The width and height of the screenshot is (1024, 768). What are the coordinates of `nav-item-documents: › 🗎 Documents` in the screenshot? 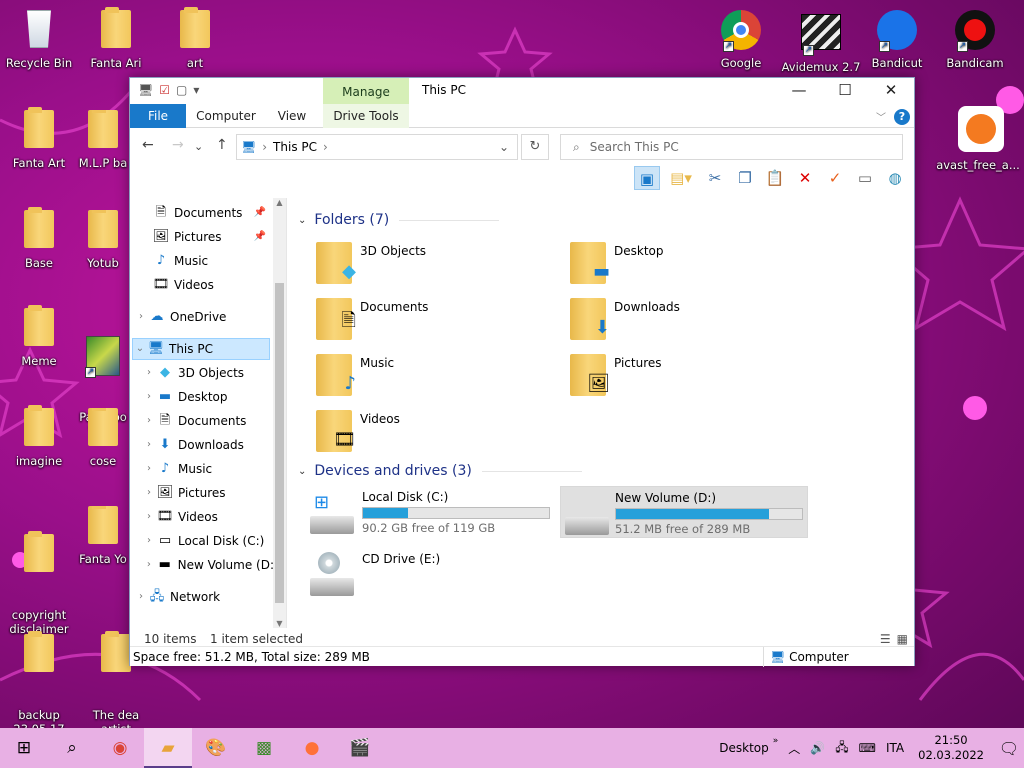 It's located at (194, 421).